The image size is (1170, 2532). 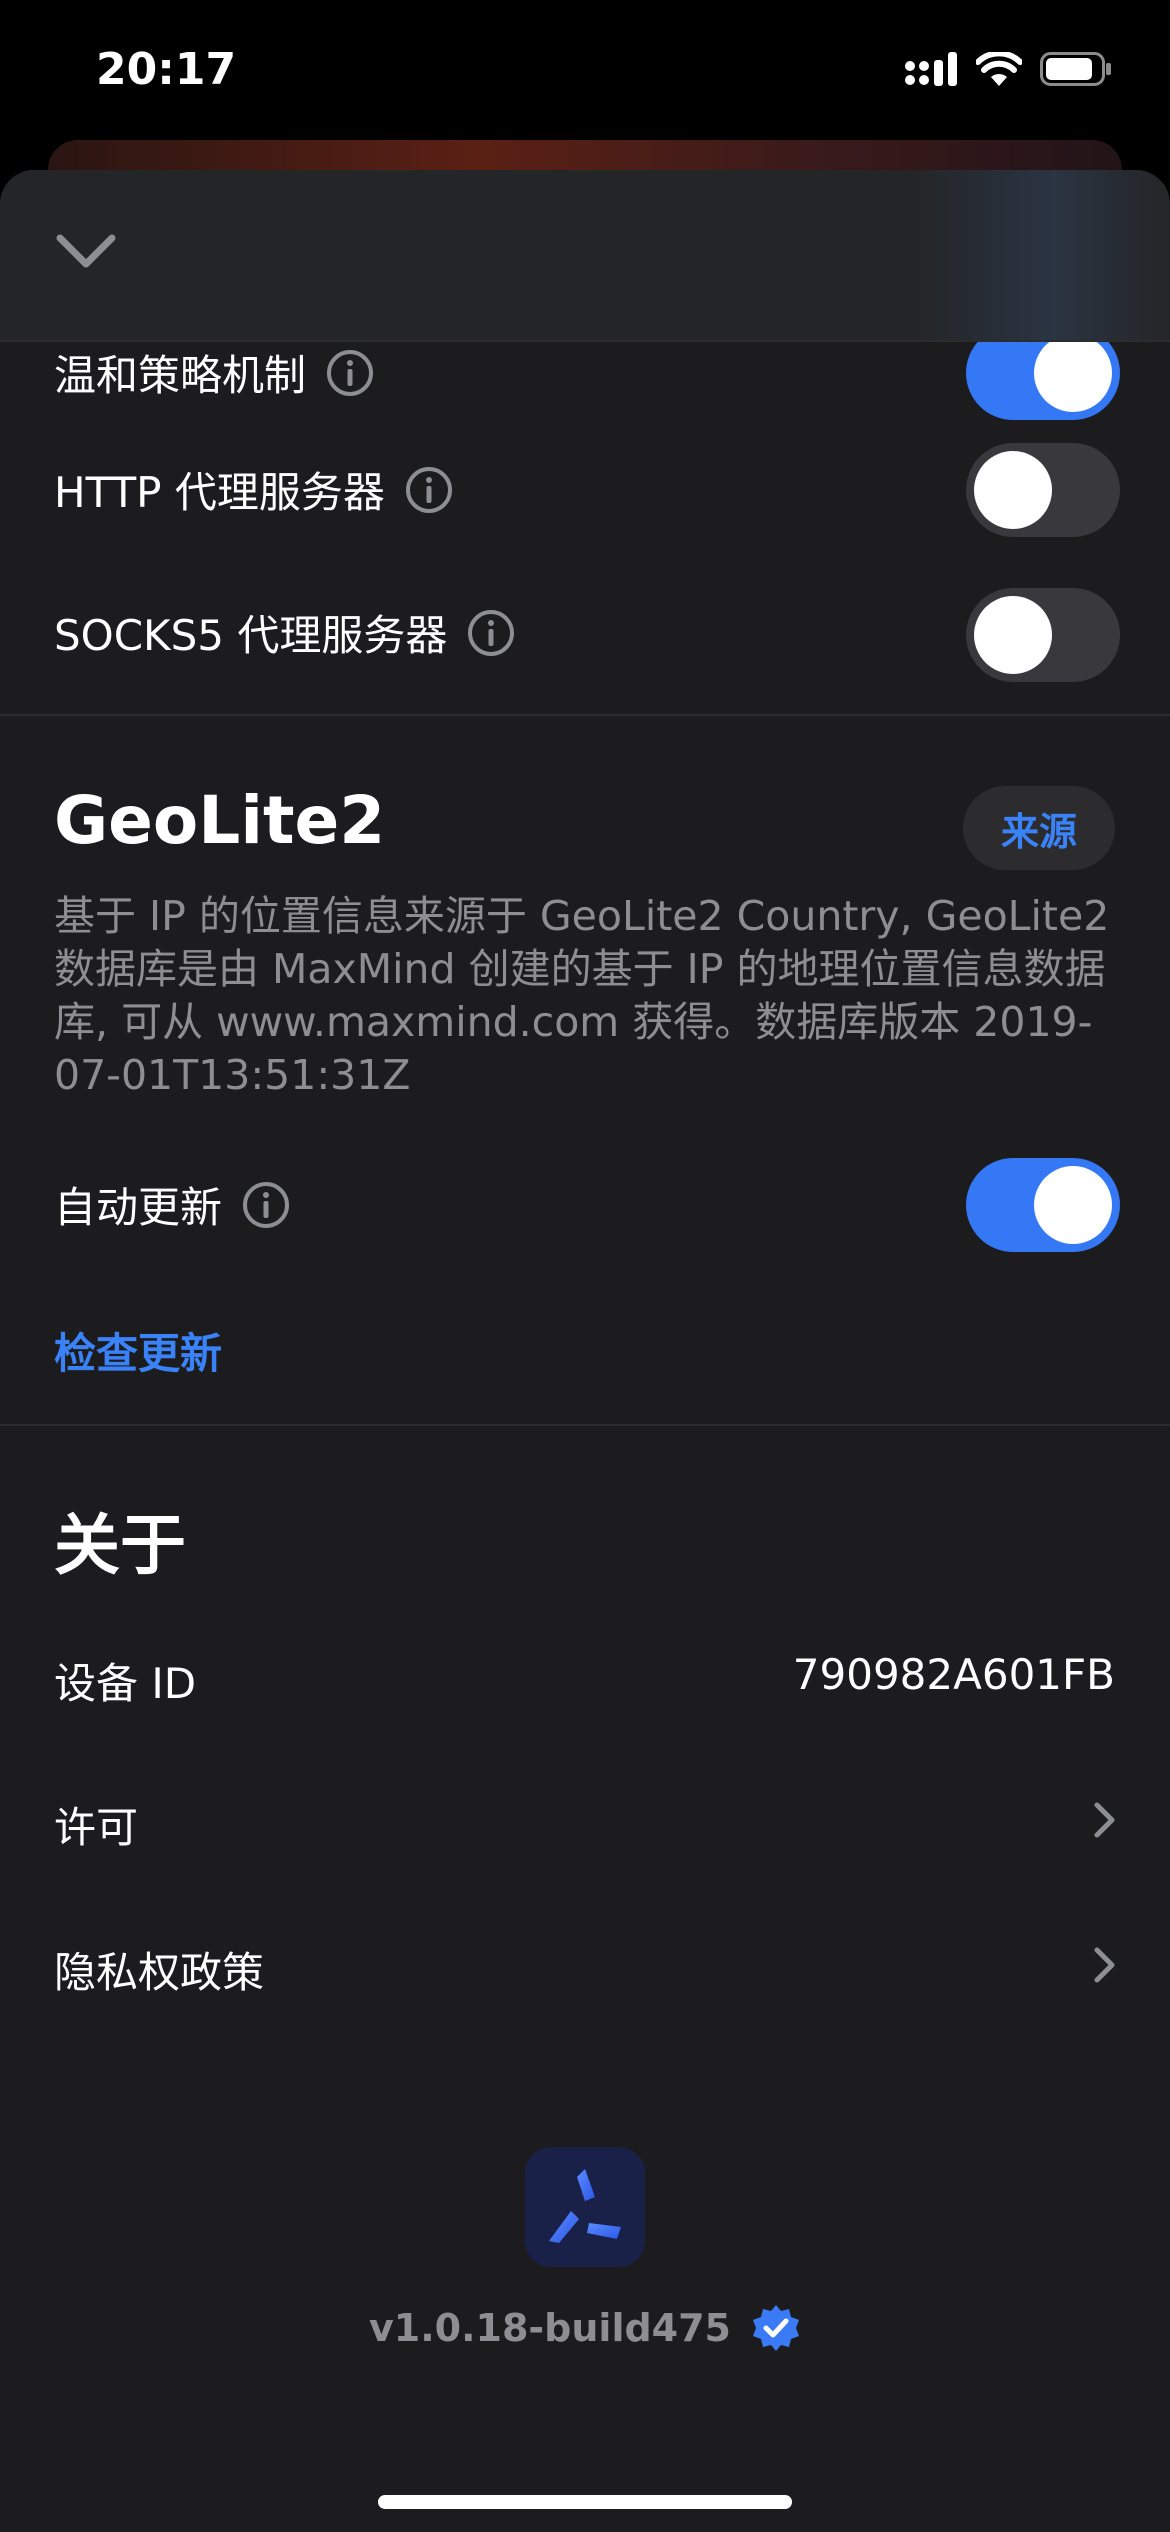 What do you see at coordinates (953, 1674) in the screenshot?
I see `device-id-value: 790982A601FB` at bounding box center [953, 1674].